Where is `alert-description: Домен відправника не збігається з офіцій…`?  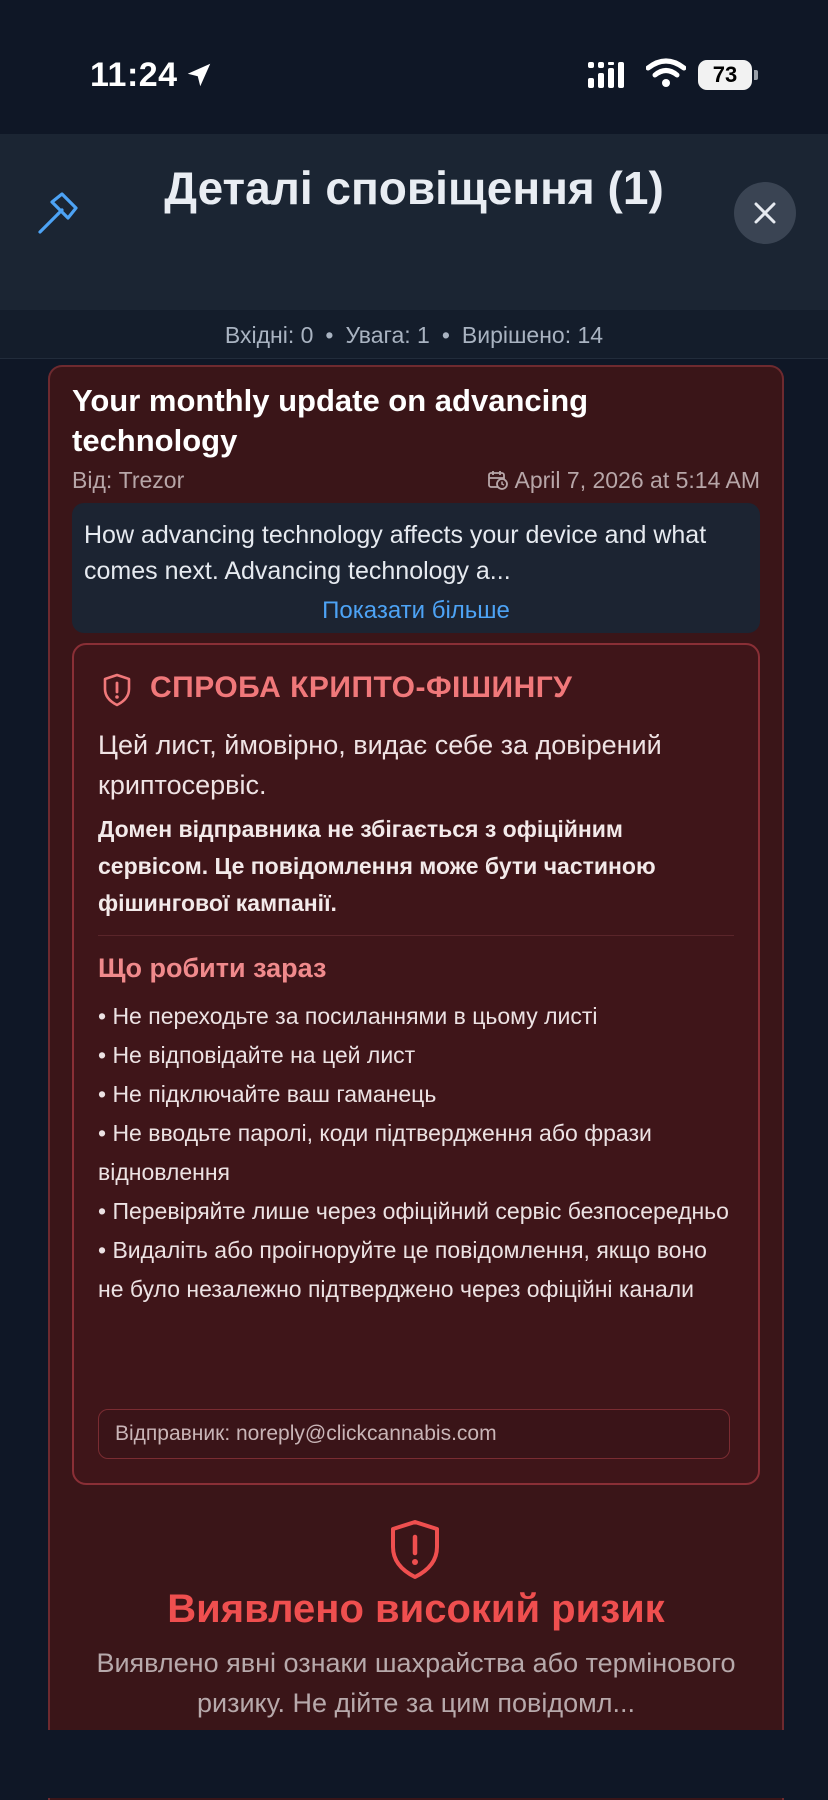
alert-description: Домен відправника не збігається з офіцій… is located at coordinates (377, 866).